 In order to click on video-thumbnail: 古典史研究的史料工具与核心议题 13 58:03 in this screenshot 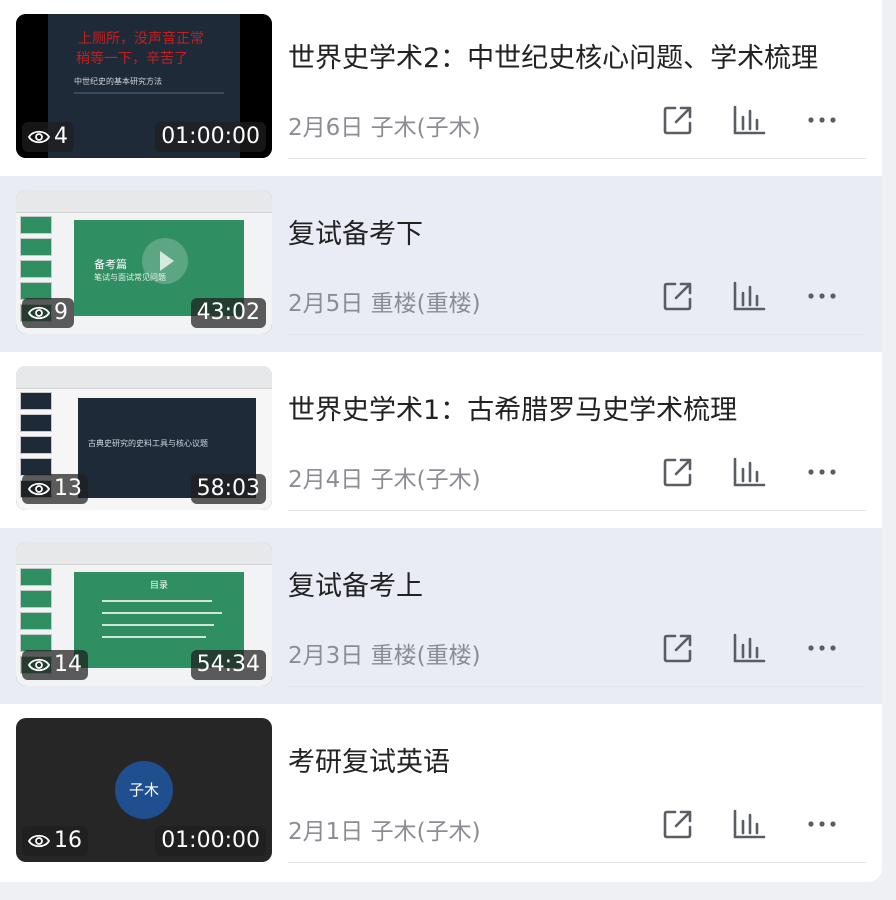, I will do `click(144, 438)`.